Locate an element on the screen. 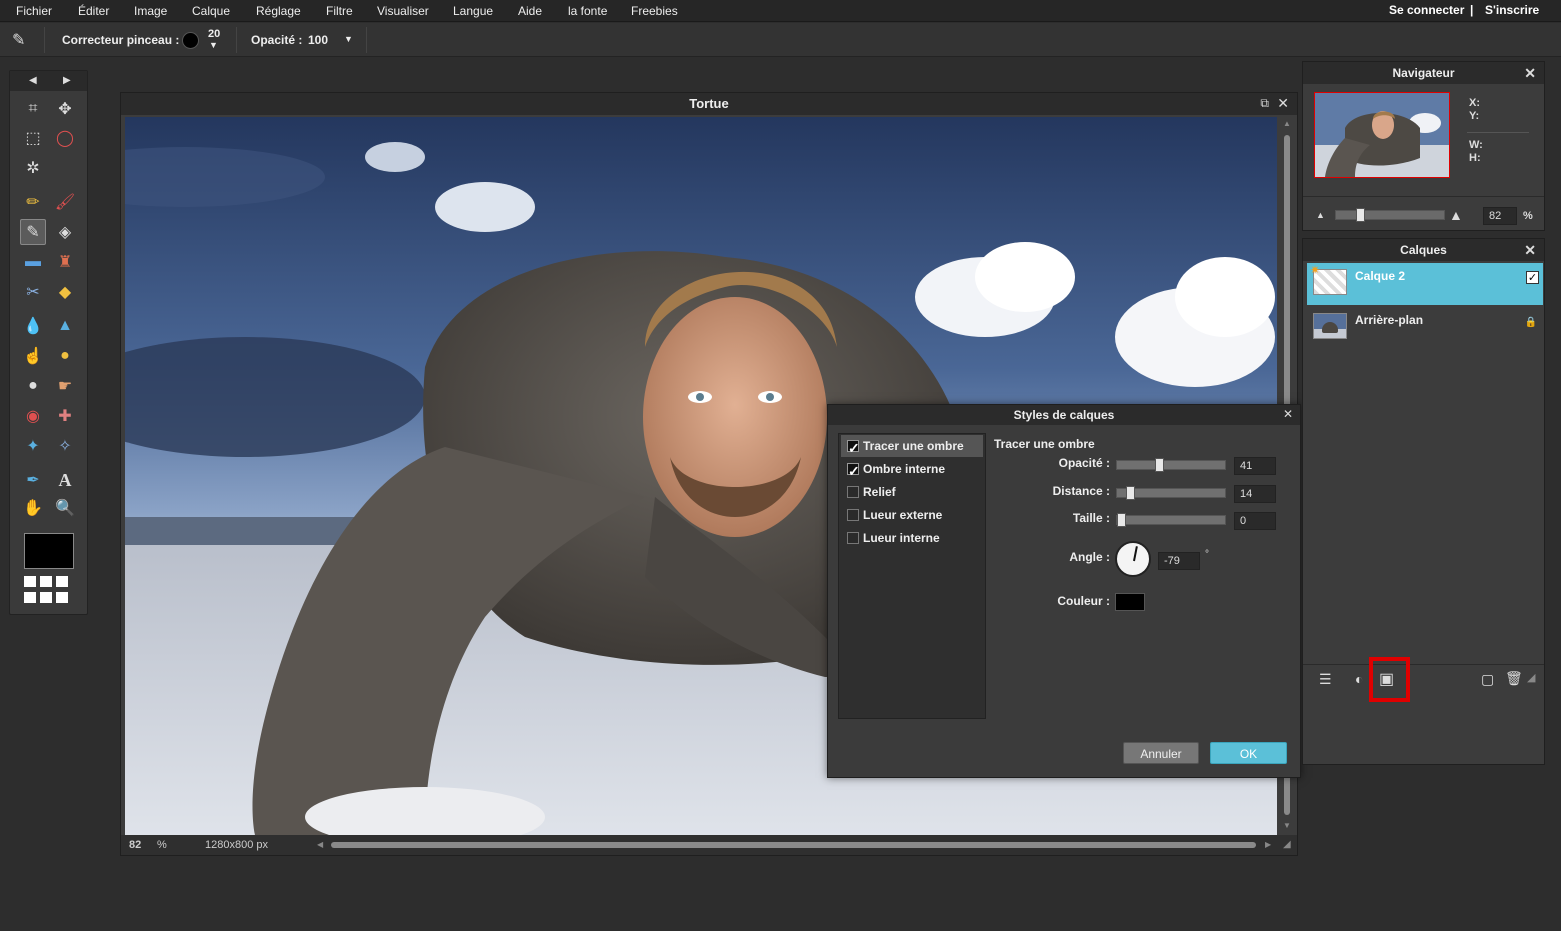 The height and width of the screenshot is (931, 1561). inner-shadow-checkbox is located at coordinates (853, 471).